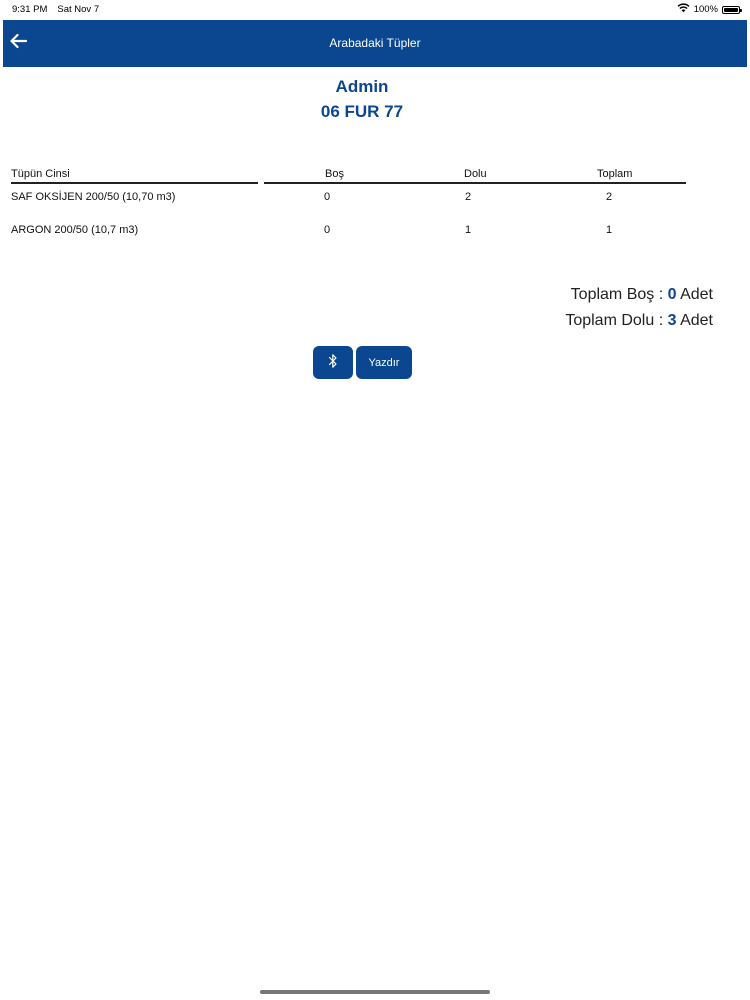 Image resolution: width=750 pixels, height=1000 pixels. Describe the element at coordinates (93, 197) in the screenshot. I see `cell-type: SAF OKSİJEN 200/50 (10,70 m3)` at that location.